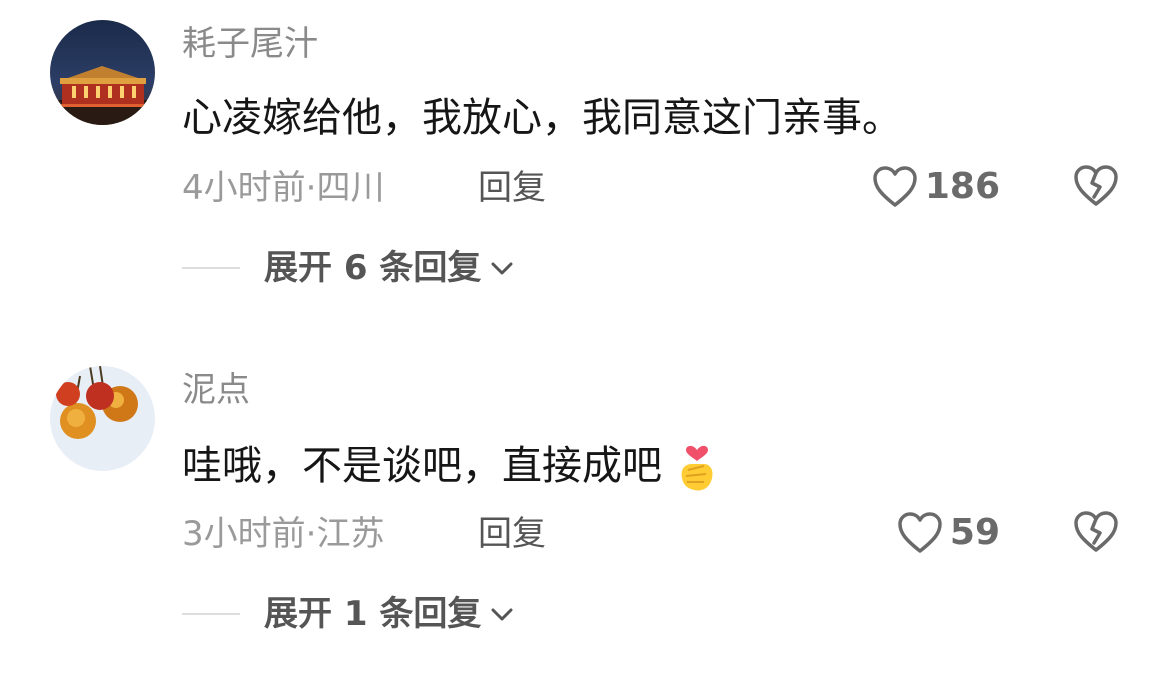 This screenshot has height=687, width=1170. I want to click on like-button: 186, so click(935, 187).